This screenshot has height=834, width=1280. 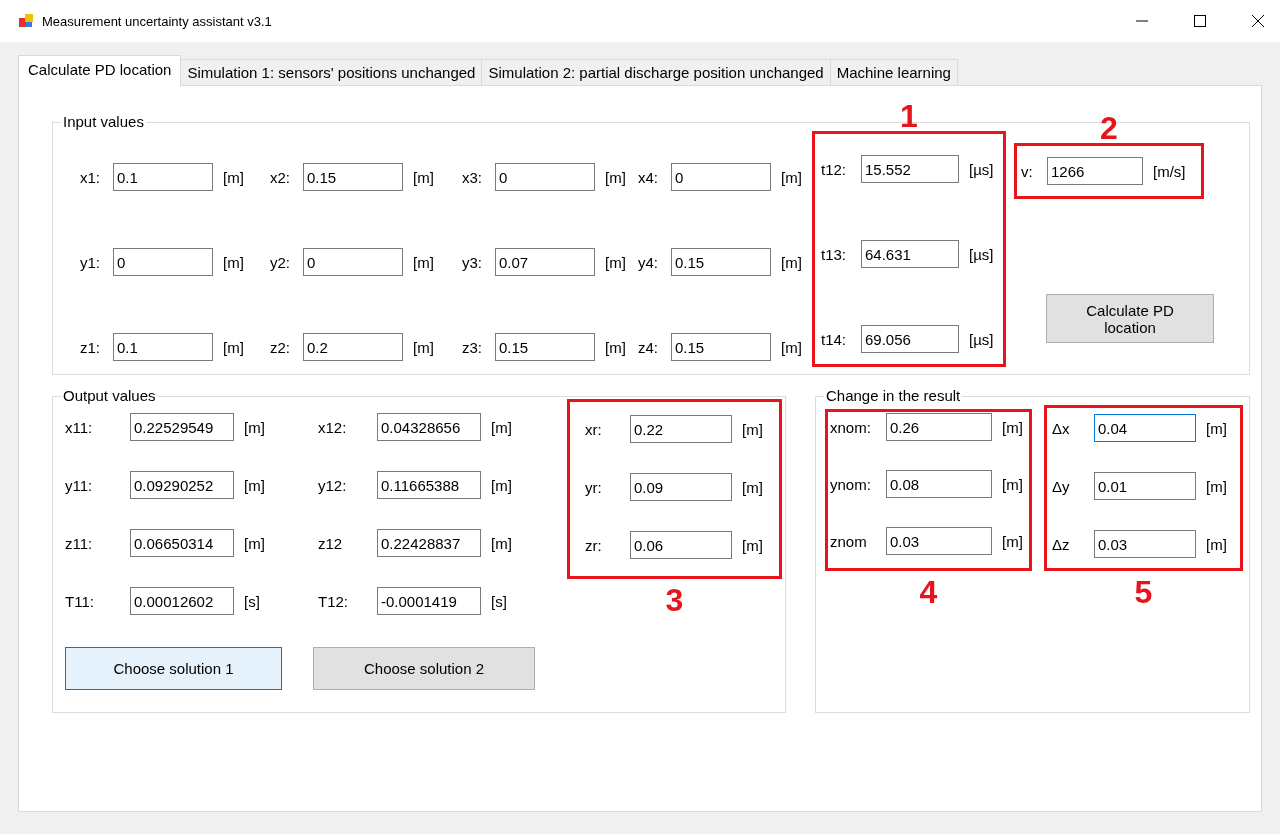 I want to click on field-label: Δx, so click(x=1061, y=428).